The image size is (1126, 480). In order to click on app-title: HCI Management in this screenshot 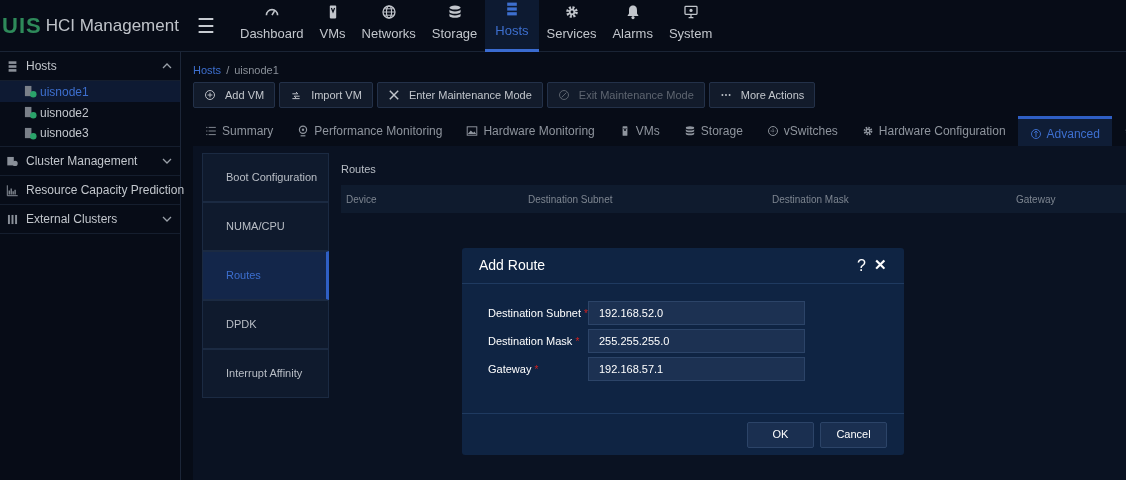, I will do `click(112, 25)`.